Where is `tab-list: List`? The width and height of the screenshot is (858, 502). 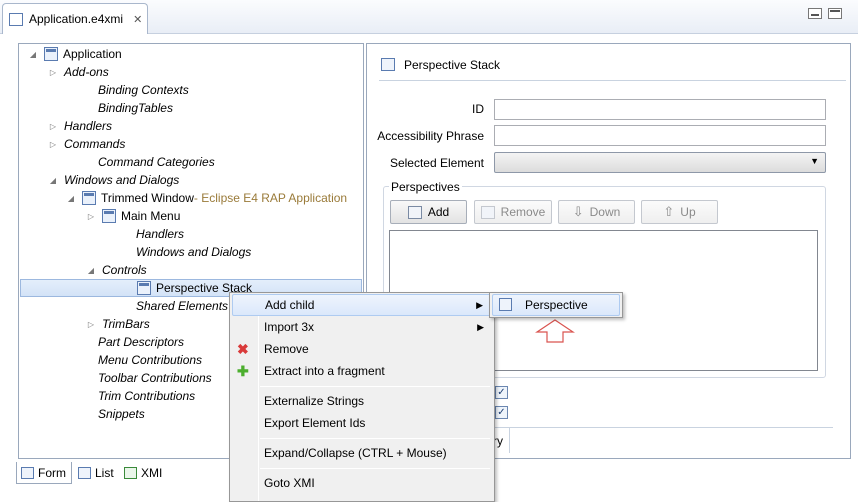
tab-list: List is located at coordinates (96, 473).